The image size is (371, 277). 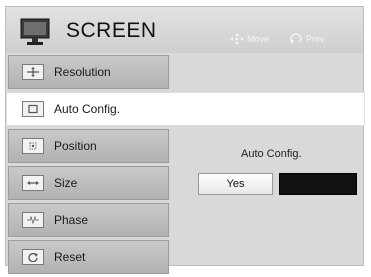 I want to click on return-arrow-icon, so click(x=296, y=38).